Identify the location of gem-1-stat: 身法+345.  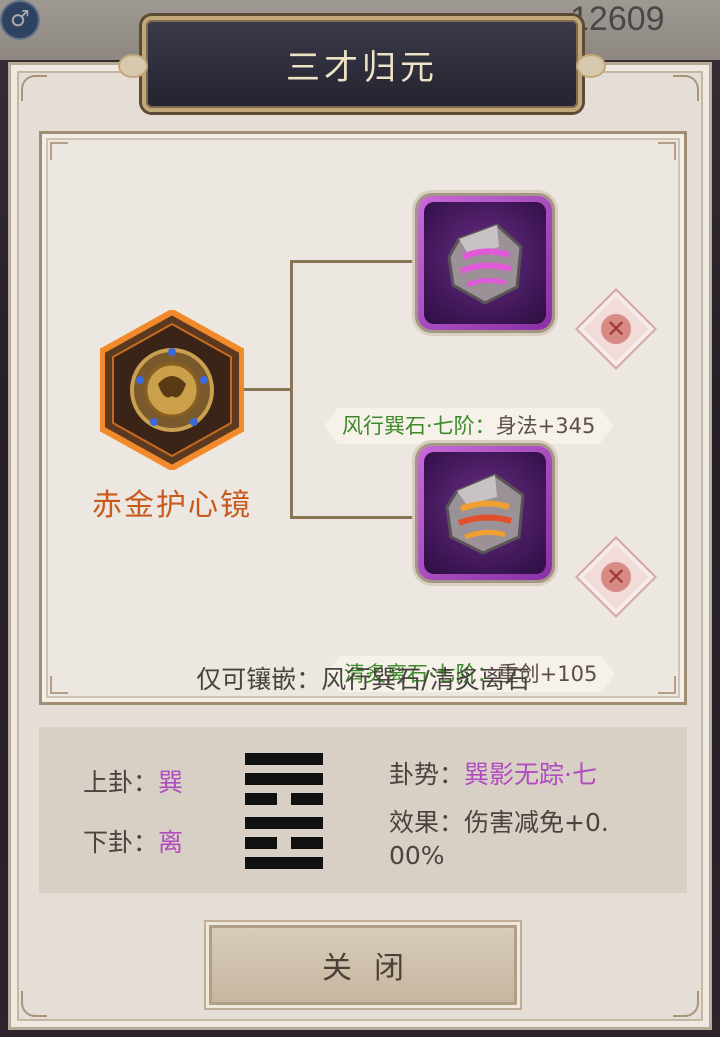
(545, 426).